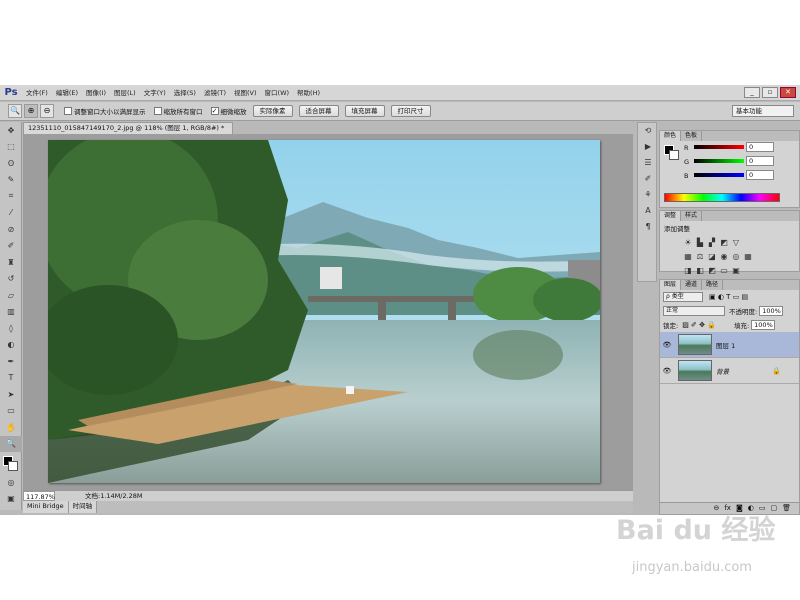 Image resolution: width=800 pixels, height=600 pixels. Describe the element at coordinates (39, 496) in the screenshot. I see `zoom-field: 117.87%` at that location.